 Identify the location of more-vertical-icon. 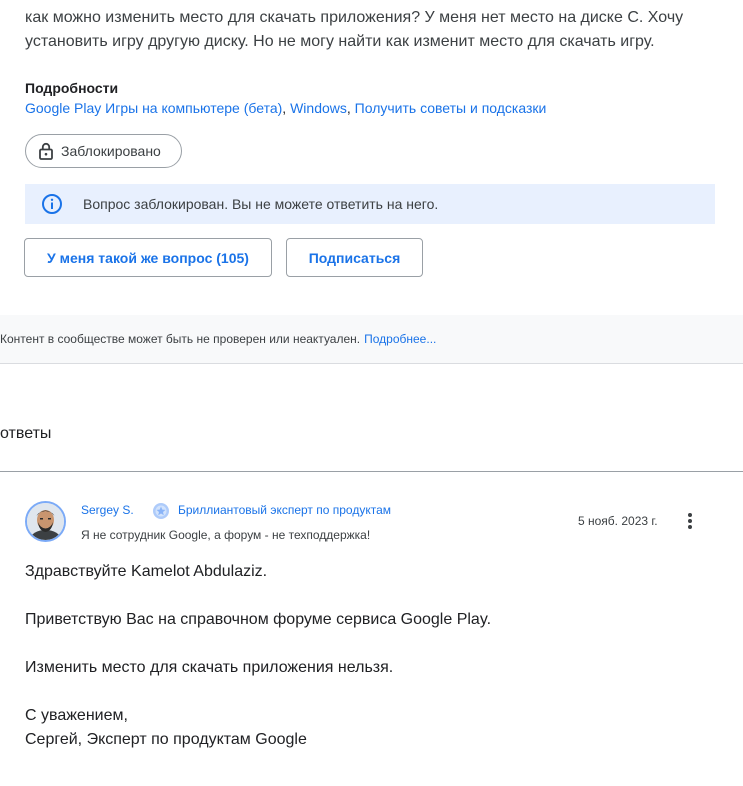
(690, 521).